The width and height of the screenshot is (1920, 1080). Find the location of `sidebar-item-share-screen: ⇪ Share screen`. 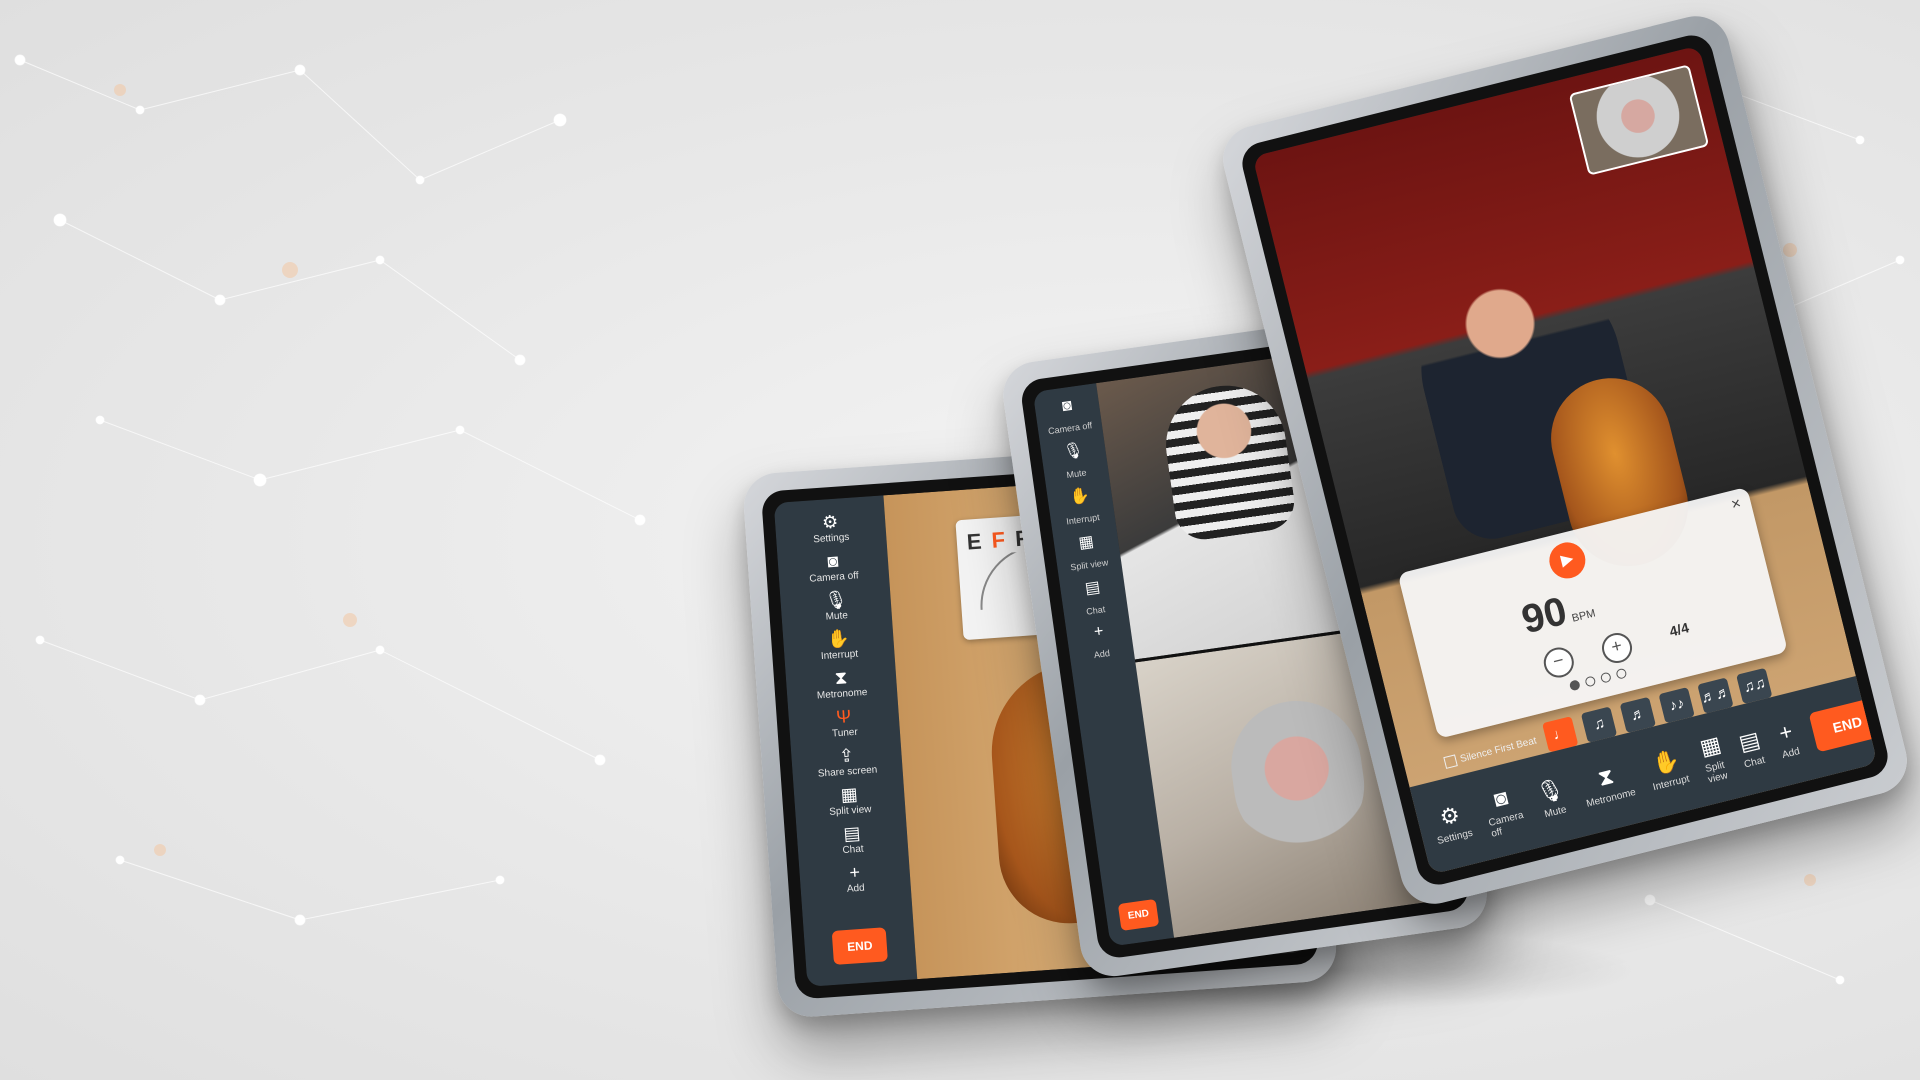

sidebar-item-share-screen: ⇪ Share screen is located at coordinates (847, 761).